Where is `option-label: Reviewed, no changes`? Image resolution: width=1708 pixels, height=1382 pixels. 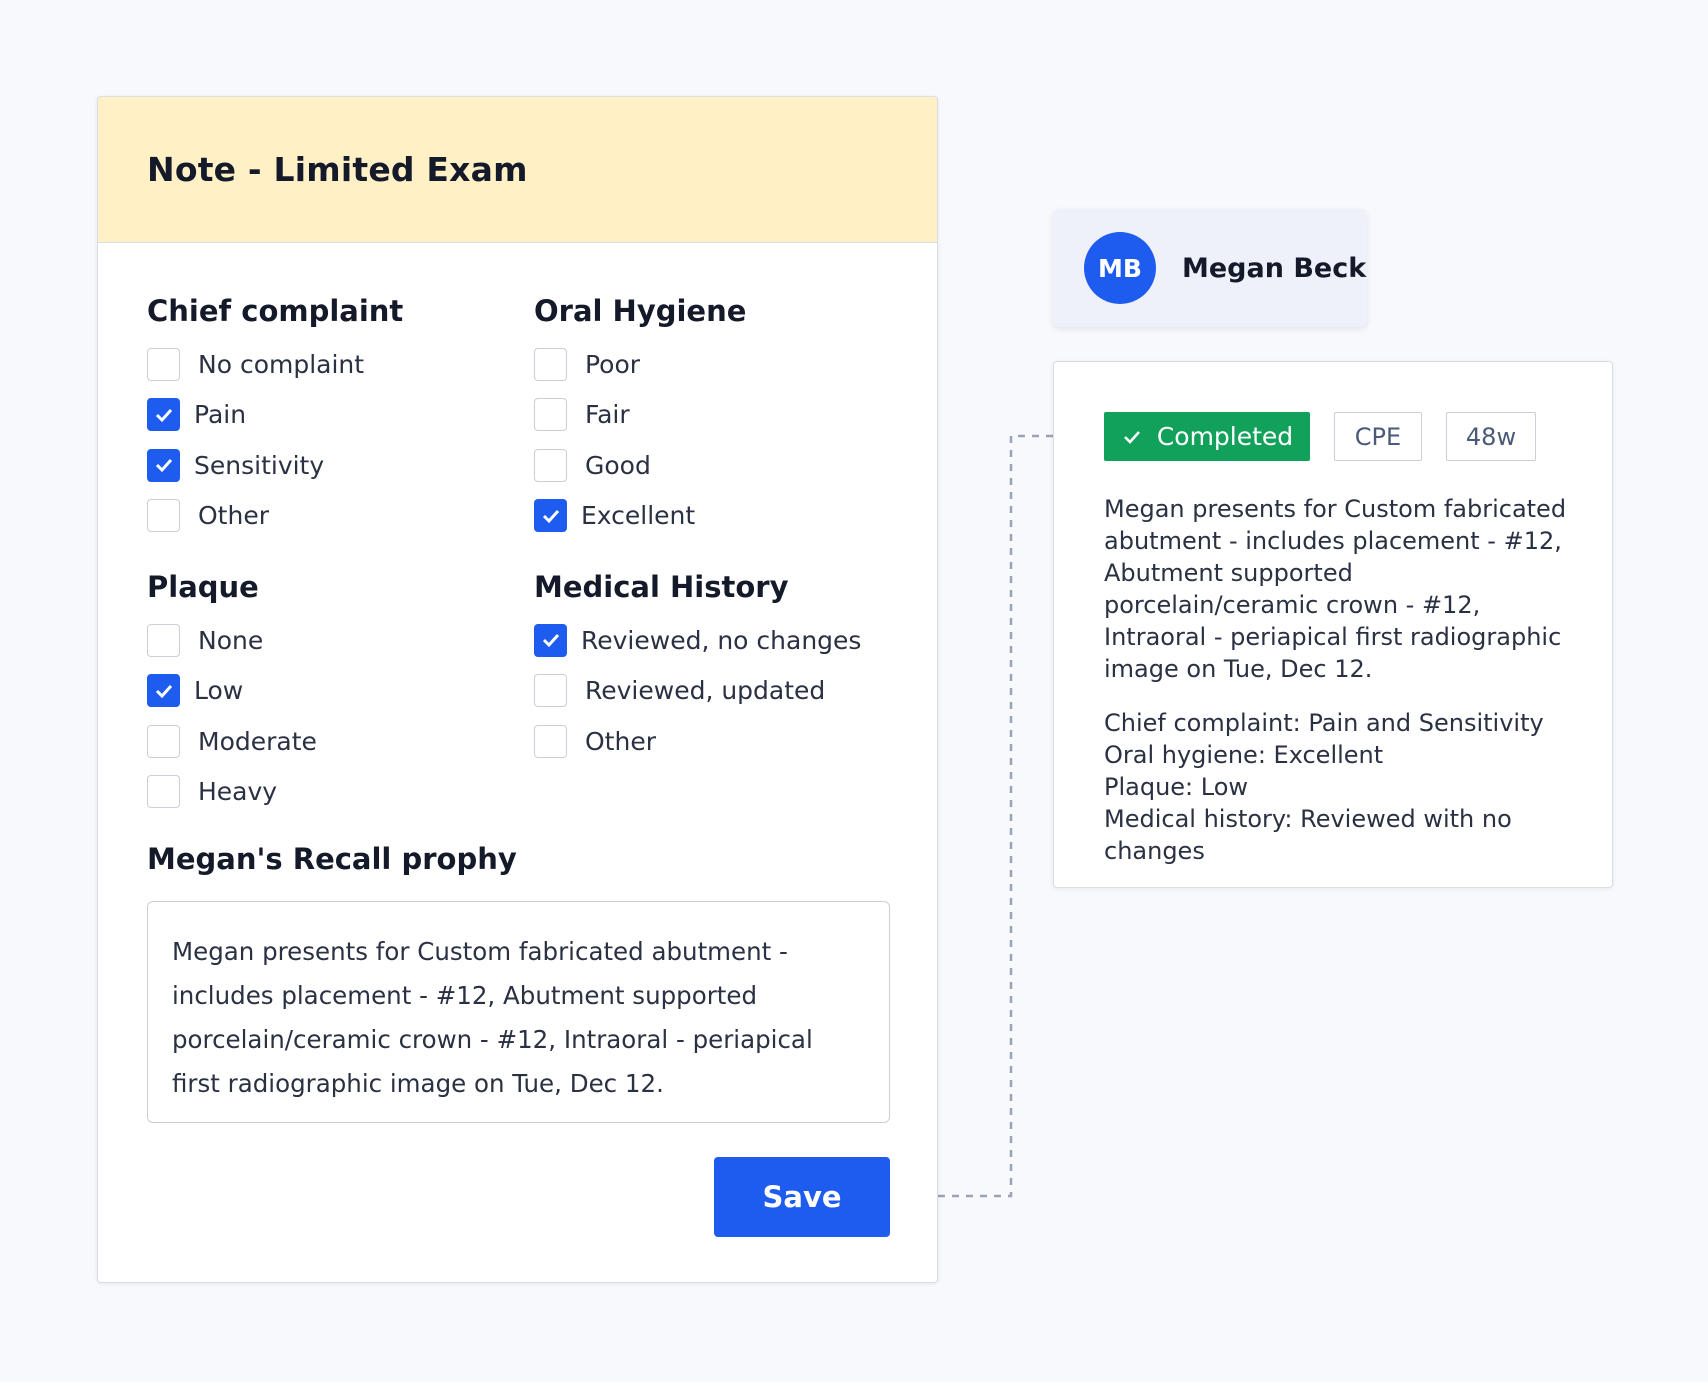 option-label: Reviewed, no changes is located at coordinates (721, 640).